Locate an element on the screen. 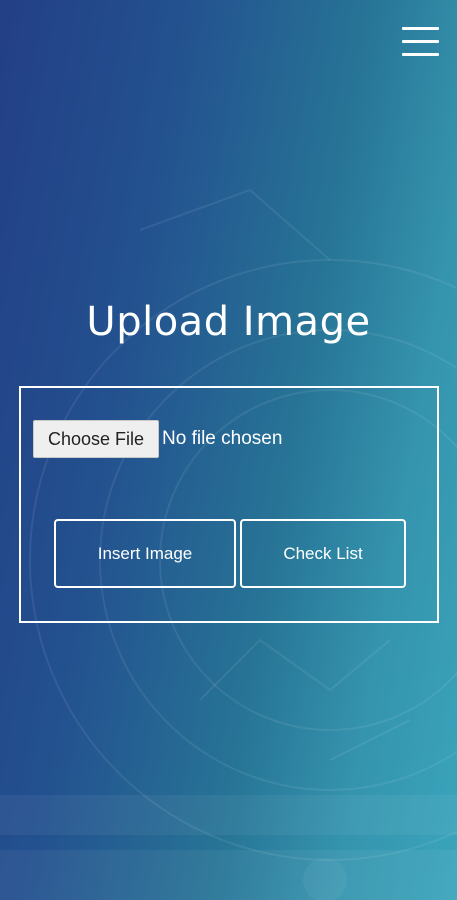 This screenshot has width=457, height=900. hamburger-menu-icon is located at coordinates (420, 43).